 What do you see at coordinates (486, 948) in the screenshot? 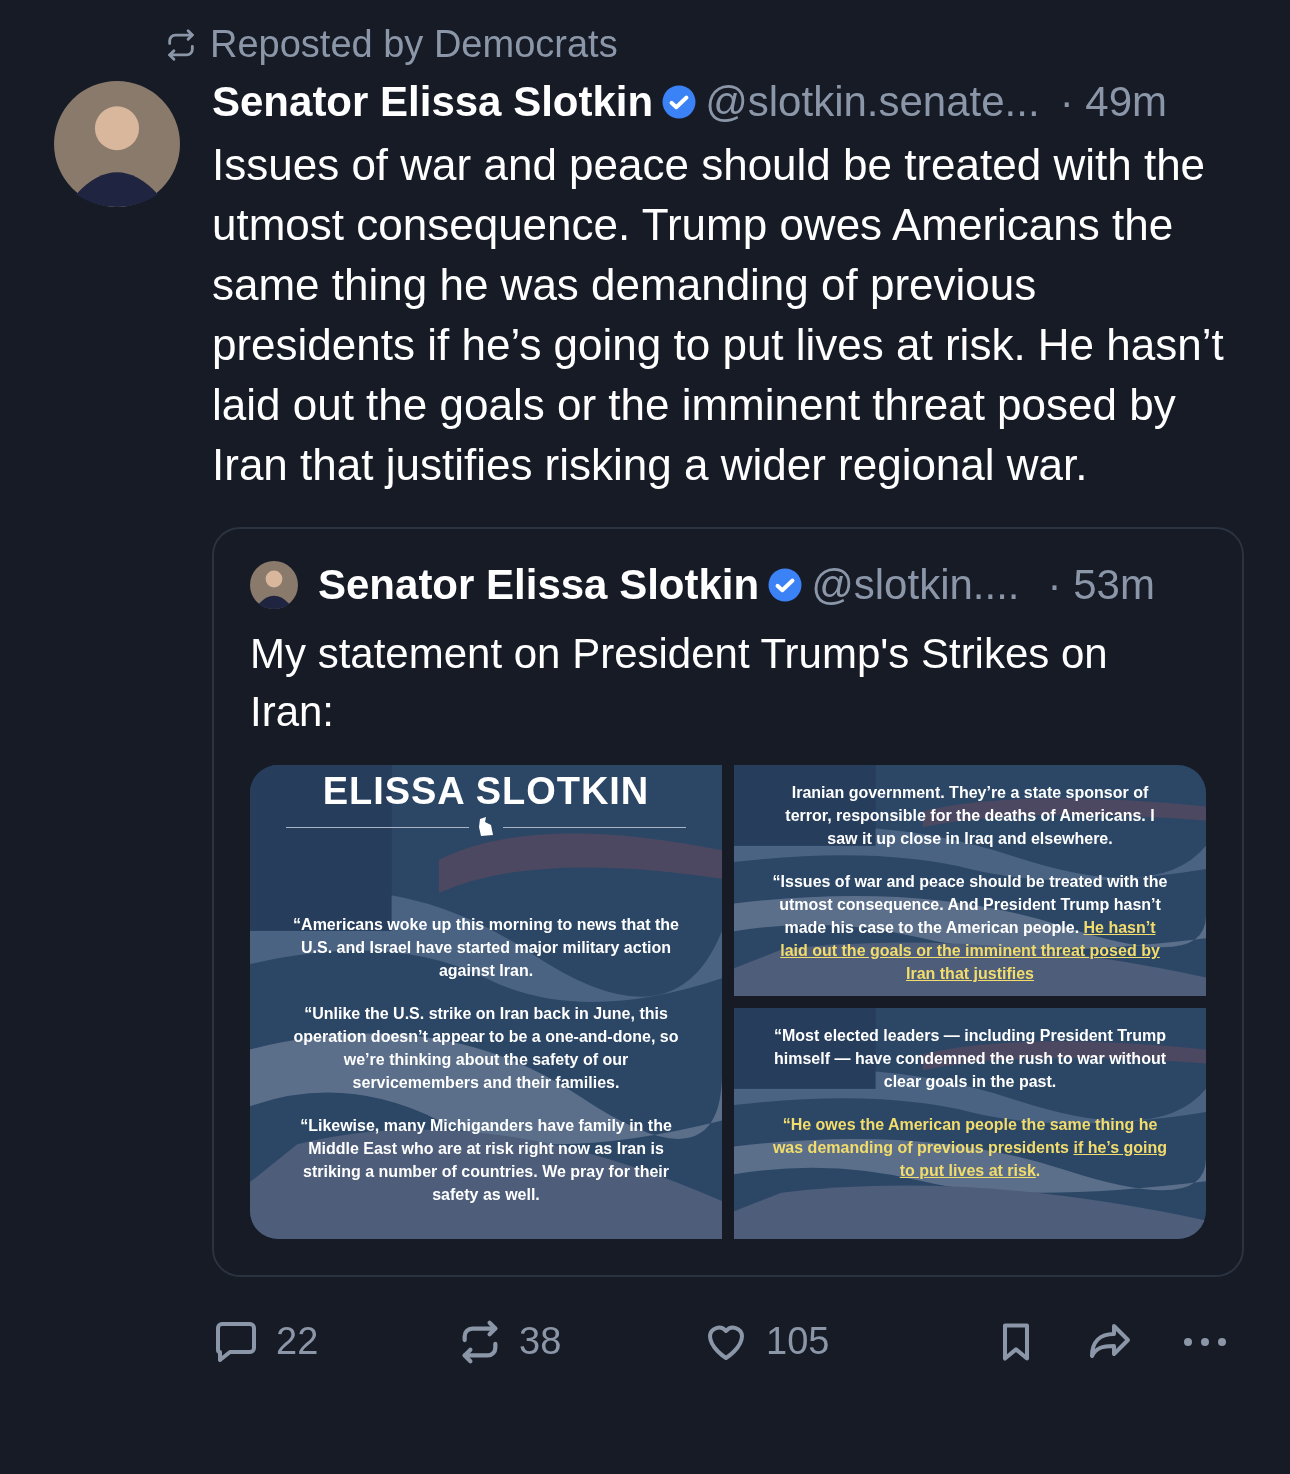
I see `statement-paragraph: “Americans woke up this morning to news that the U.S. and Israel have started major military action against Iran.` at bounding box center [486, 948].